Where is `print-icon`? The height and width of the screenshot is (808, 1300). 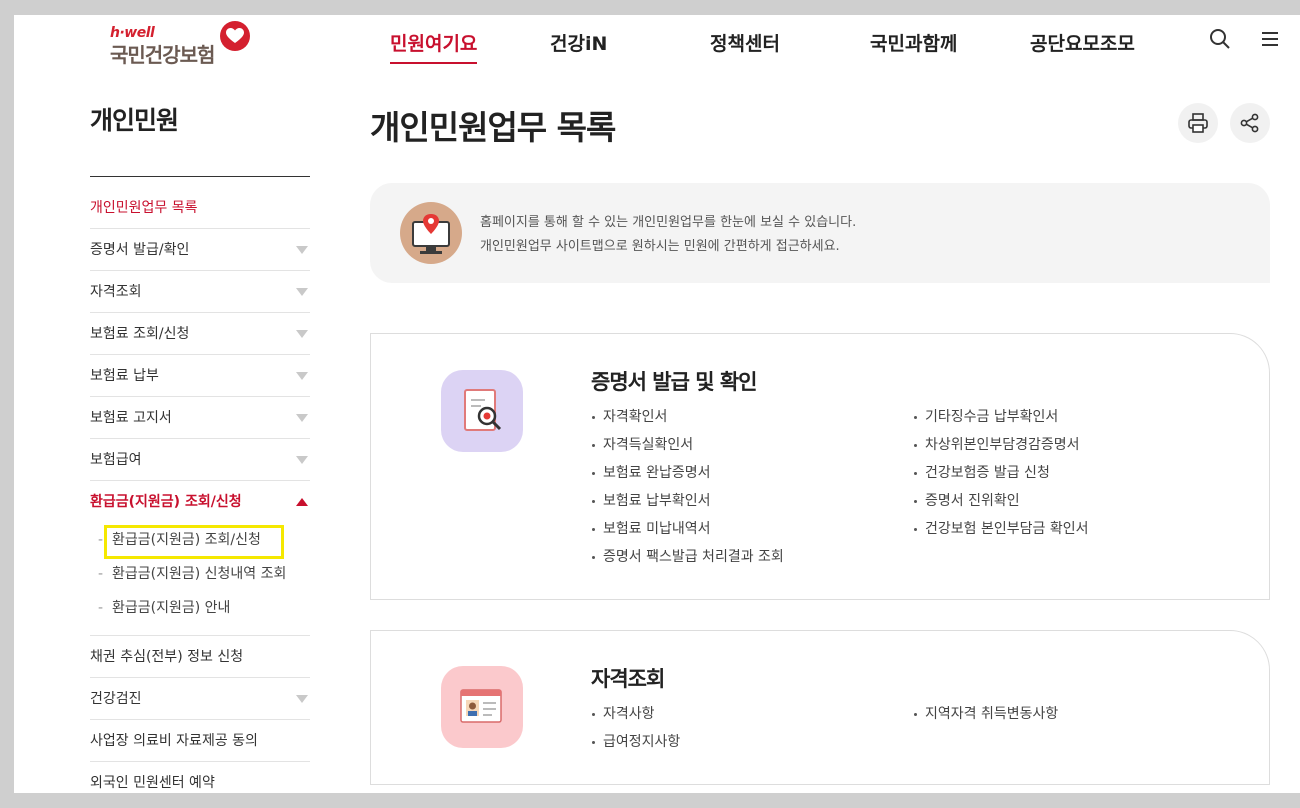 print-icon is located at coordinates (1198, 123).